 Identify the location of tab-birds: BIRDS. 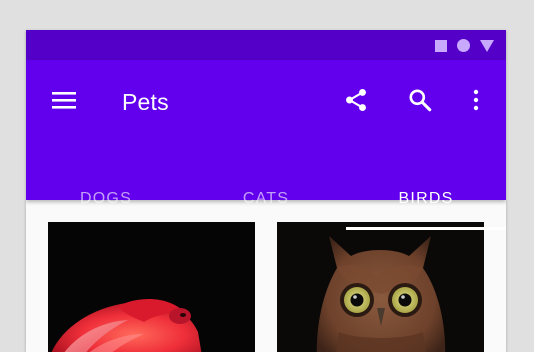
(426, 199).